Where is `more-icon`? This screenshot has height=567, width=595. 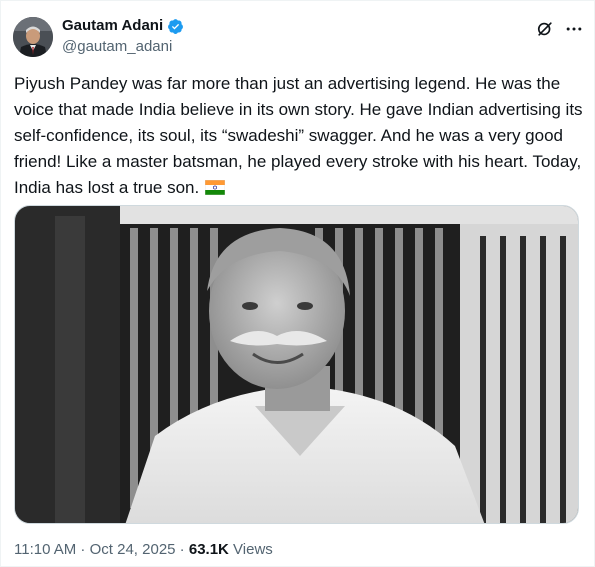
more-icon is located at coordinates (574, 29).